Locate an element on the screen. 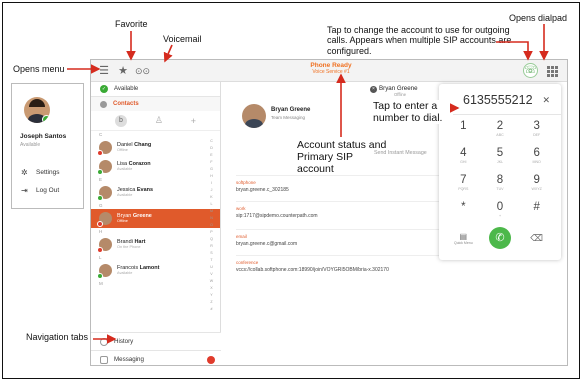 Image resolution: width=582 pixels, height=381 pixels. index-letter: G is located at coordinates (211, 169).